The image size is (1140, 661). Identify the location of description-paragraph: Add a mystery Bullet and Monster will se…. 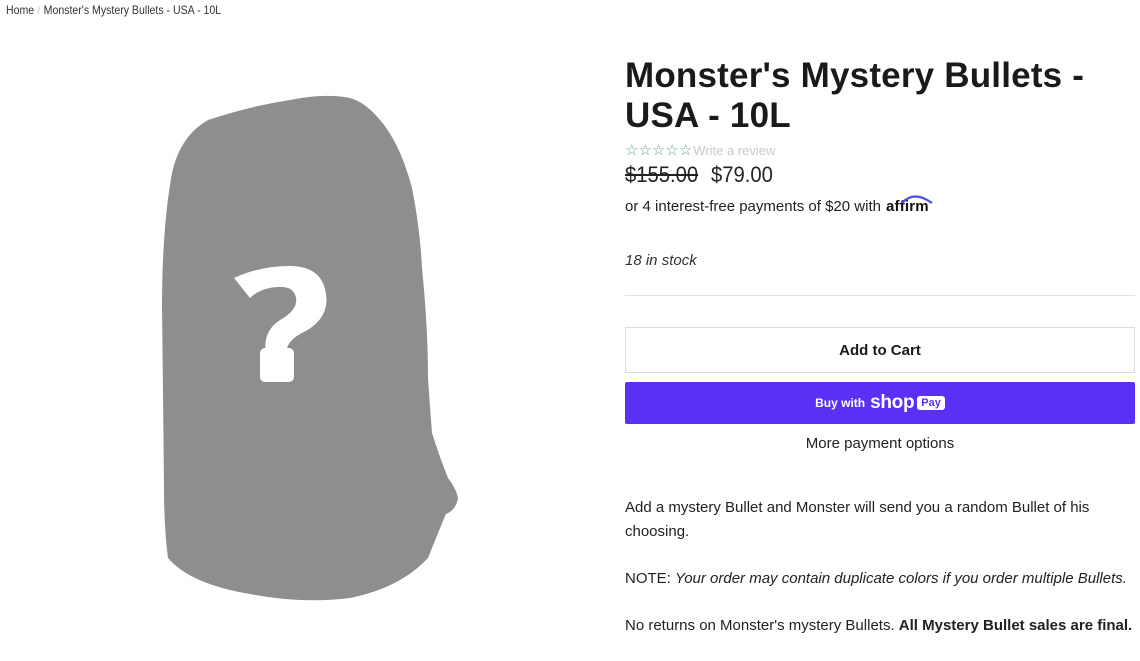
(857, 519).